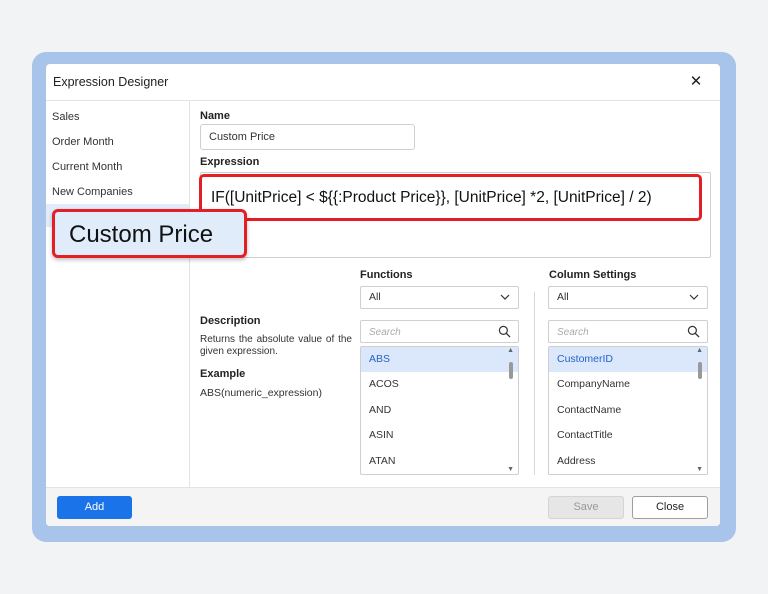  What do you see at coordinates (375, 297) in the screenshot?
I see `functions-filter-value: All` at bounding box center [375, 297].